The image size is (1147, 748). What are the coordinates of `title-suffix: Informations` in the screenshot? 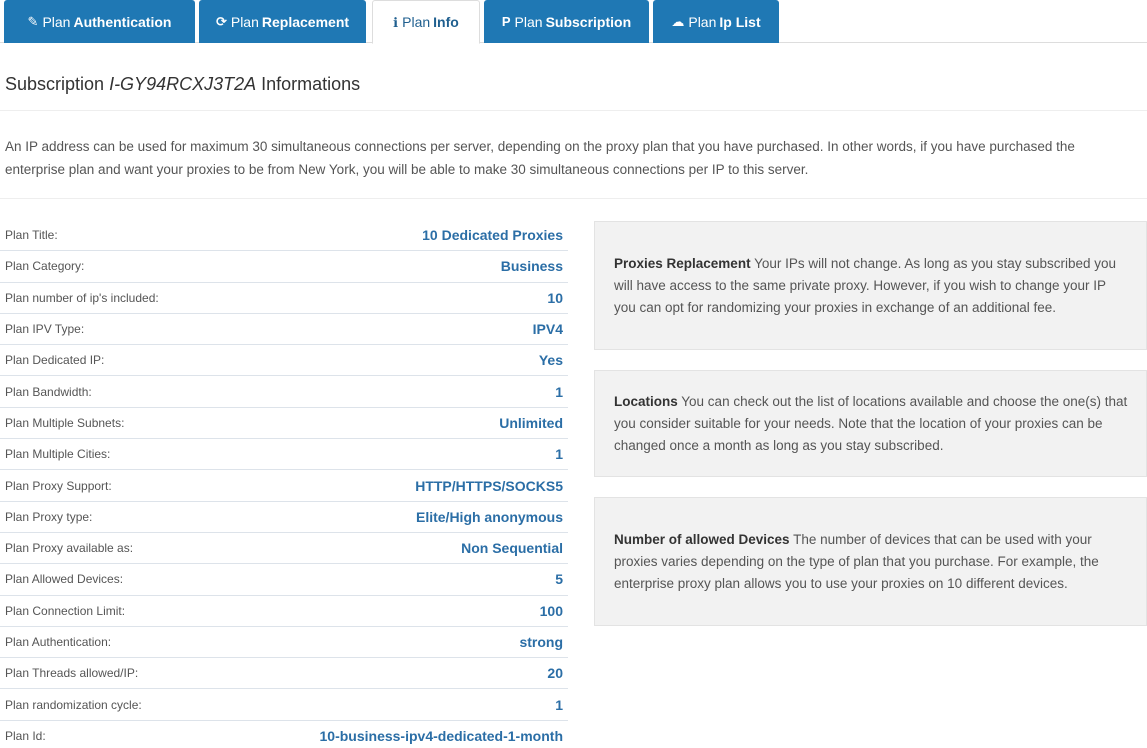 It's located at (308, 84).